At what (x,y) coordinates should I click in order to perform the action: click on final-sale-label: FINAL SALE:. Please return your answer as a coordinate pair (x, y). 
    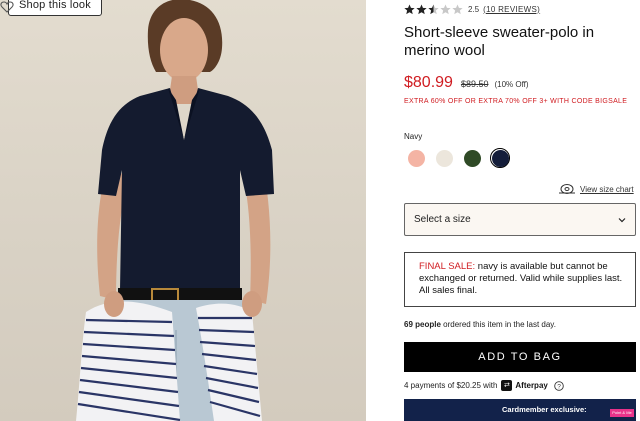
    Looking at the image, I should click on (447, 266).